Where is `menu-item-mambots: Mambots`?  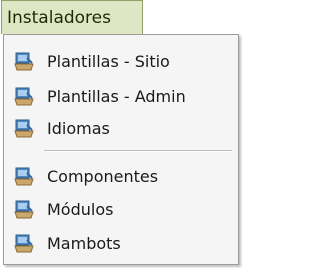 menu-item-mambots: Mambots is located at coordinates (121, 243).